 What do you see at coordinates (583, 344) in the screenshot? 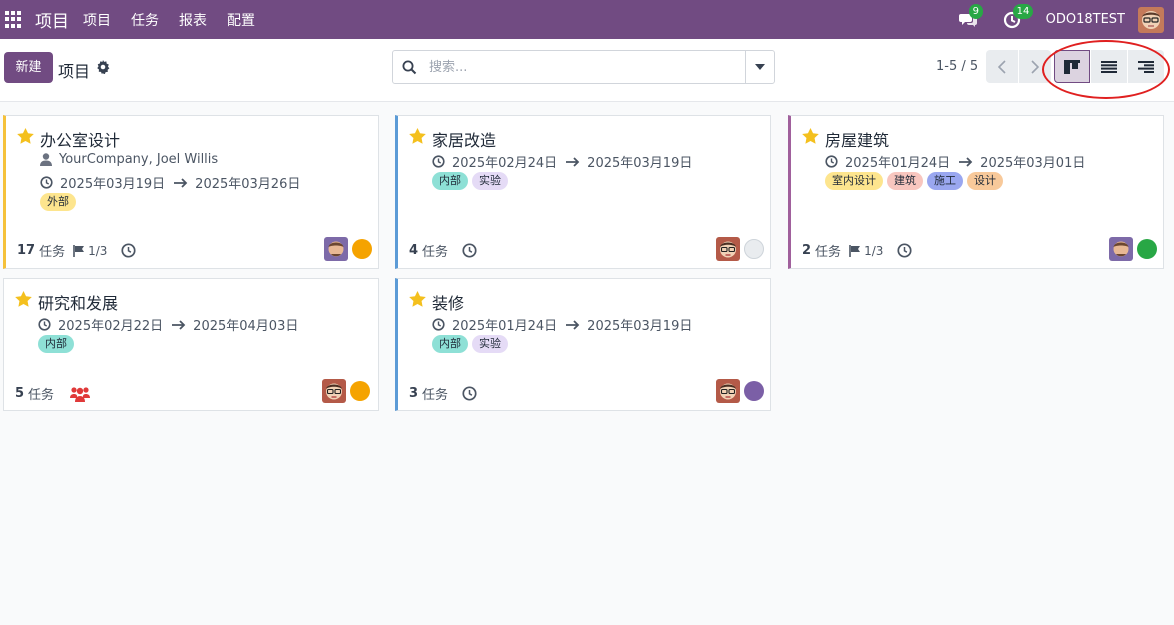
I see `project-card: 装修 2025年01月24日 2025年03月19日 内部 实验 3 任务` at bounding box center [583, 344].